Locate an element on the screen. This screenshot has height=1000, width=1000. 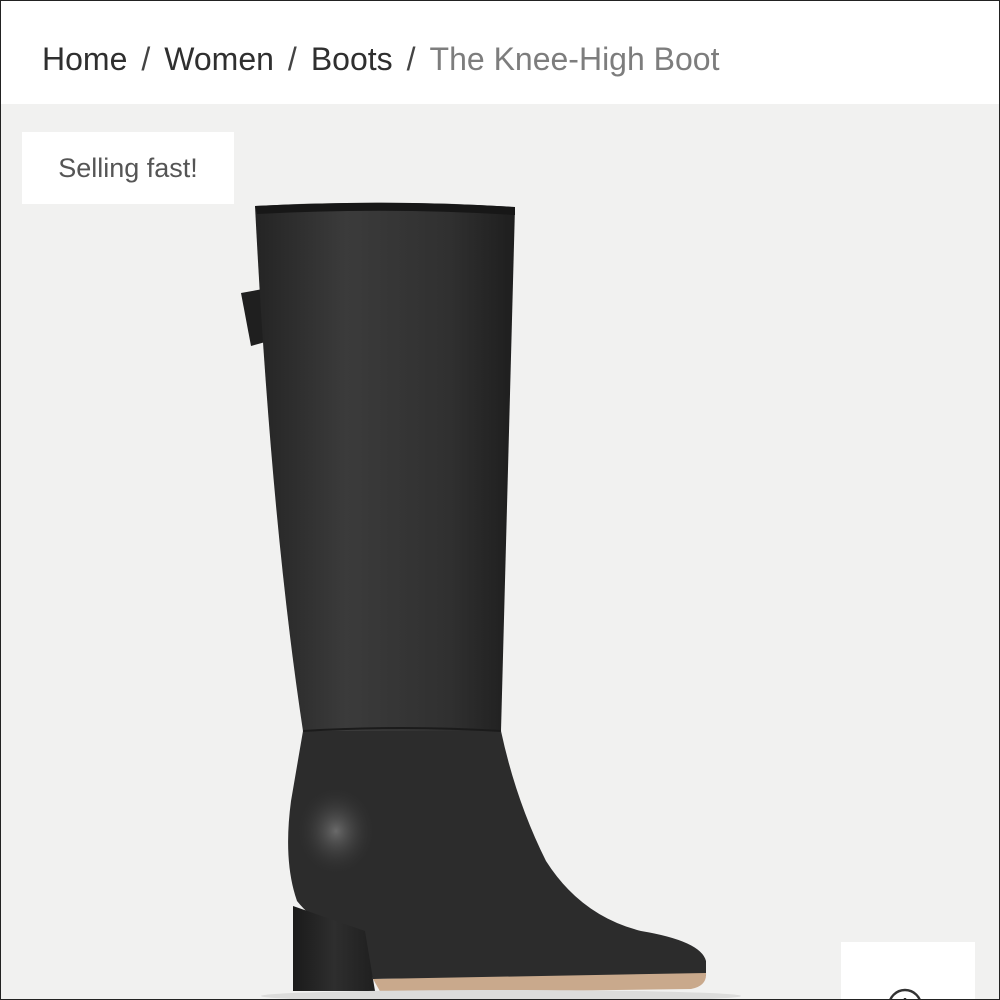
zoom-icon is located at coordinates (905, 993).